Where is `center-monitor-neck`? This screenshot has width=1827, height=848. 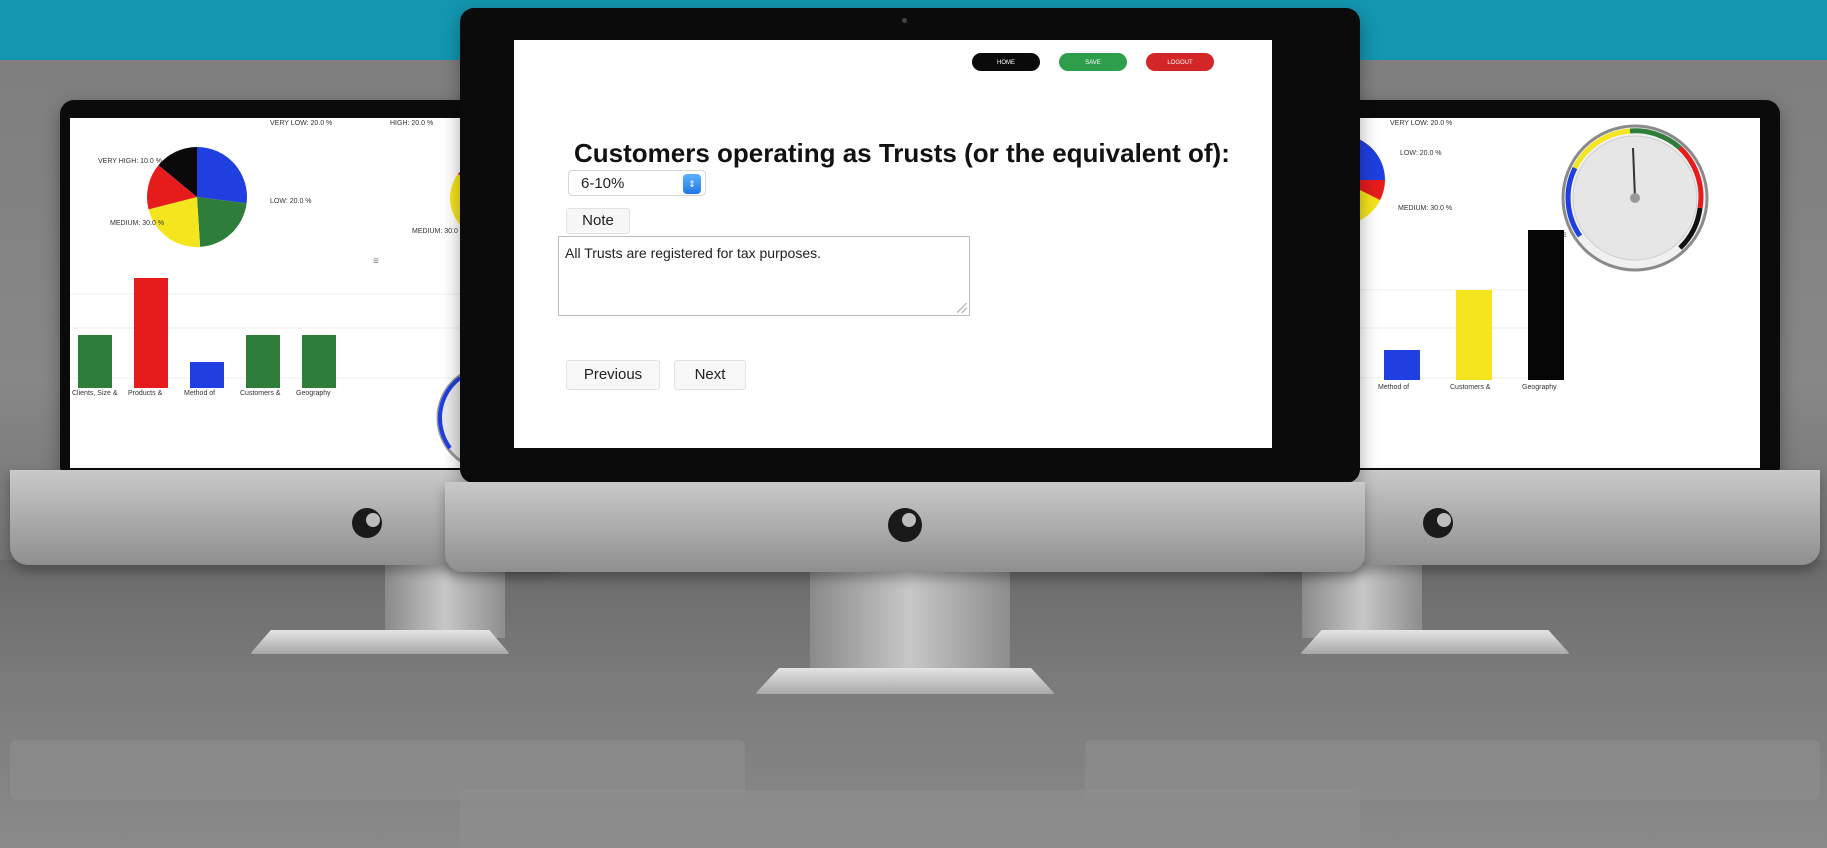 center-monitor-neck is located at coordinates (910, 621).